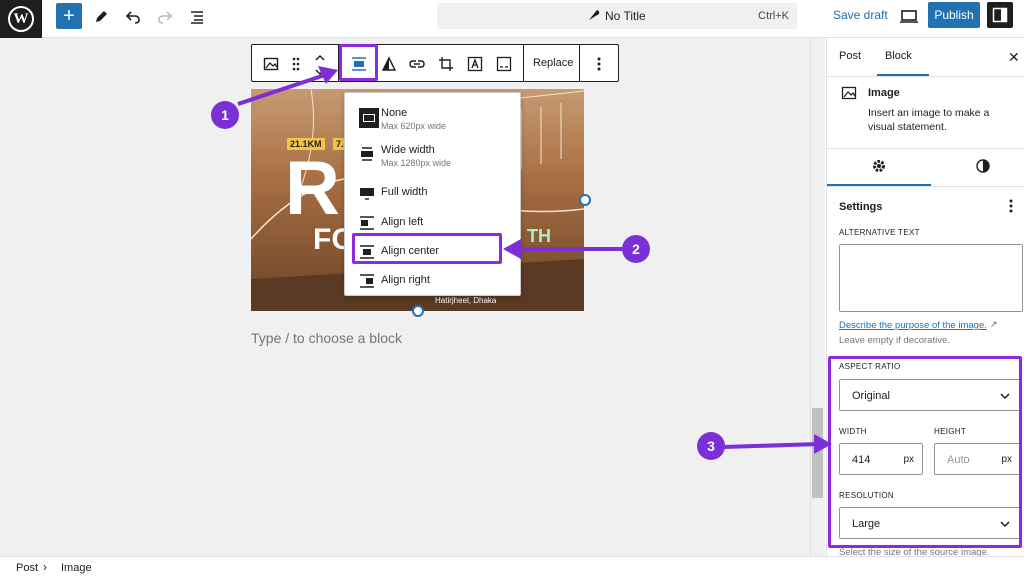 The image size is (1024, 576). Describe the element at coordinates (711, 446) in the screenshot. I see `annotation-badge-3: 3` at that location.